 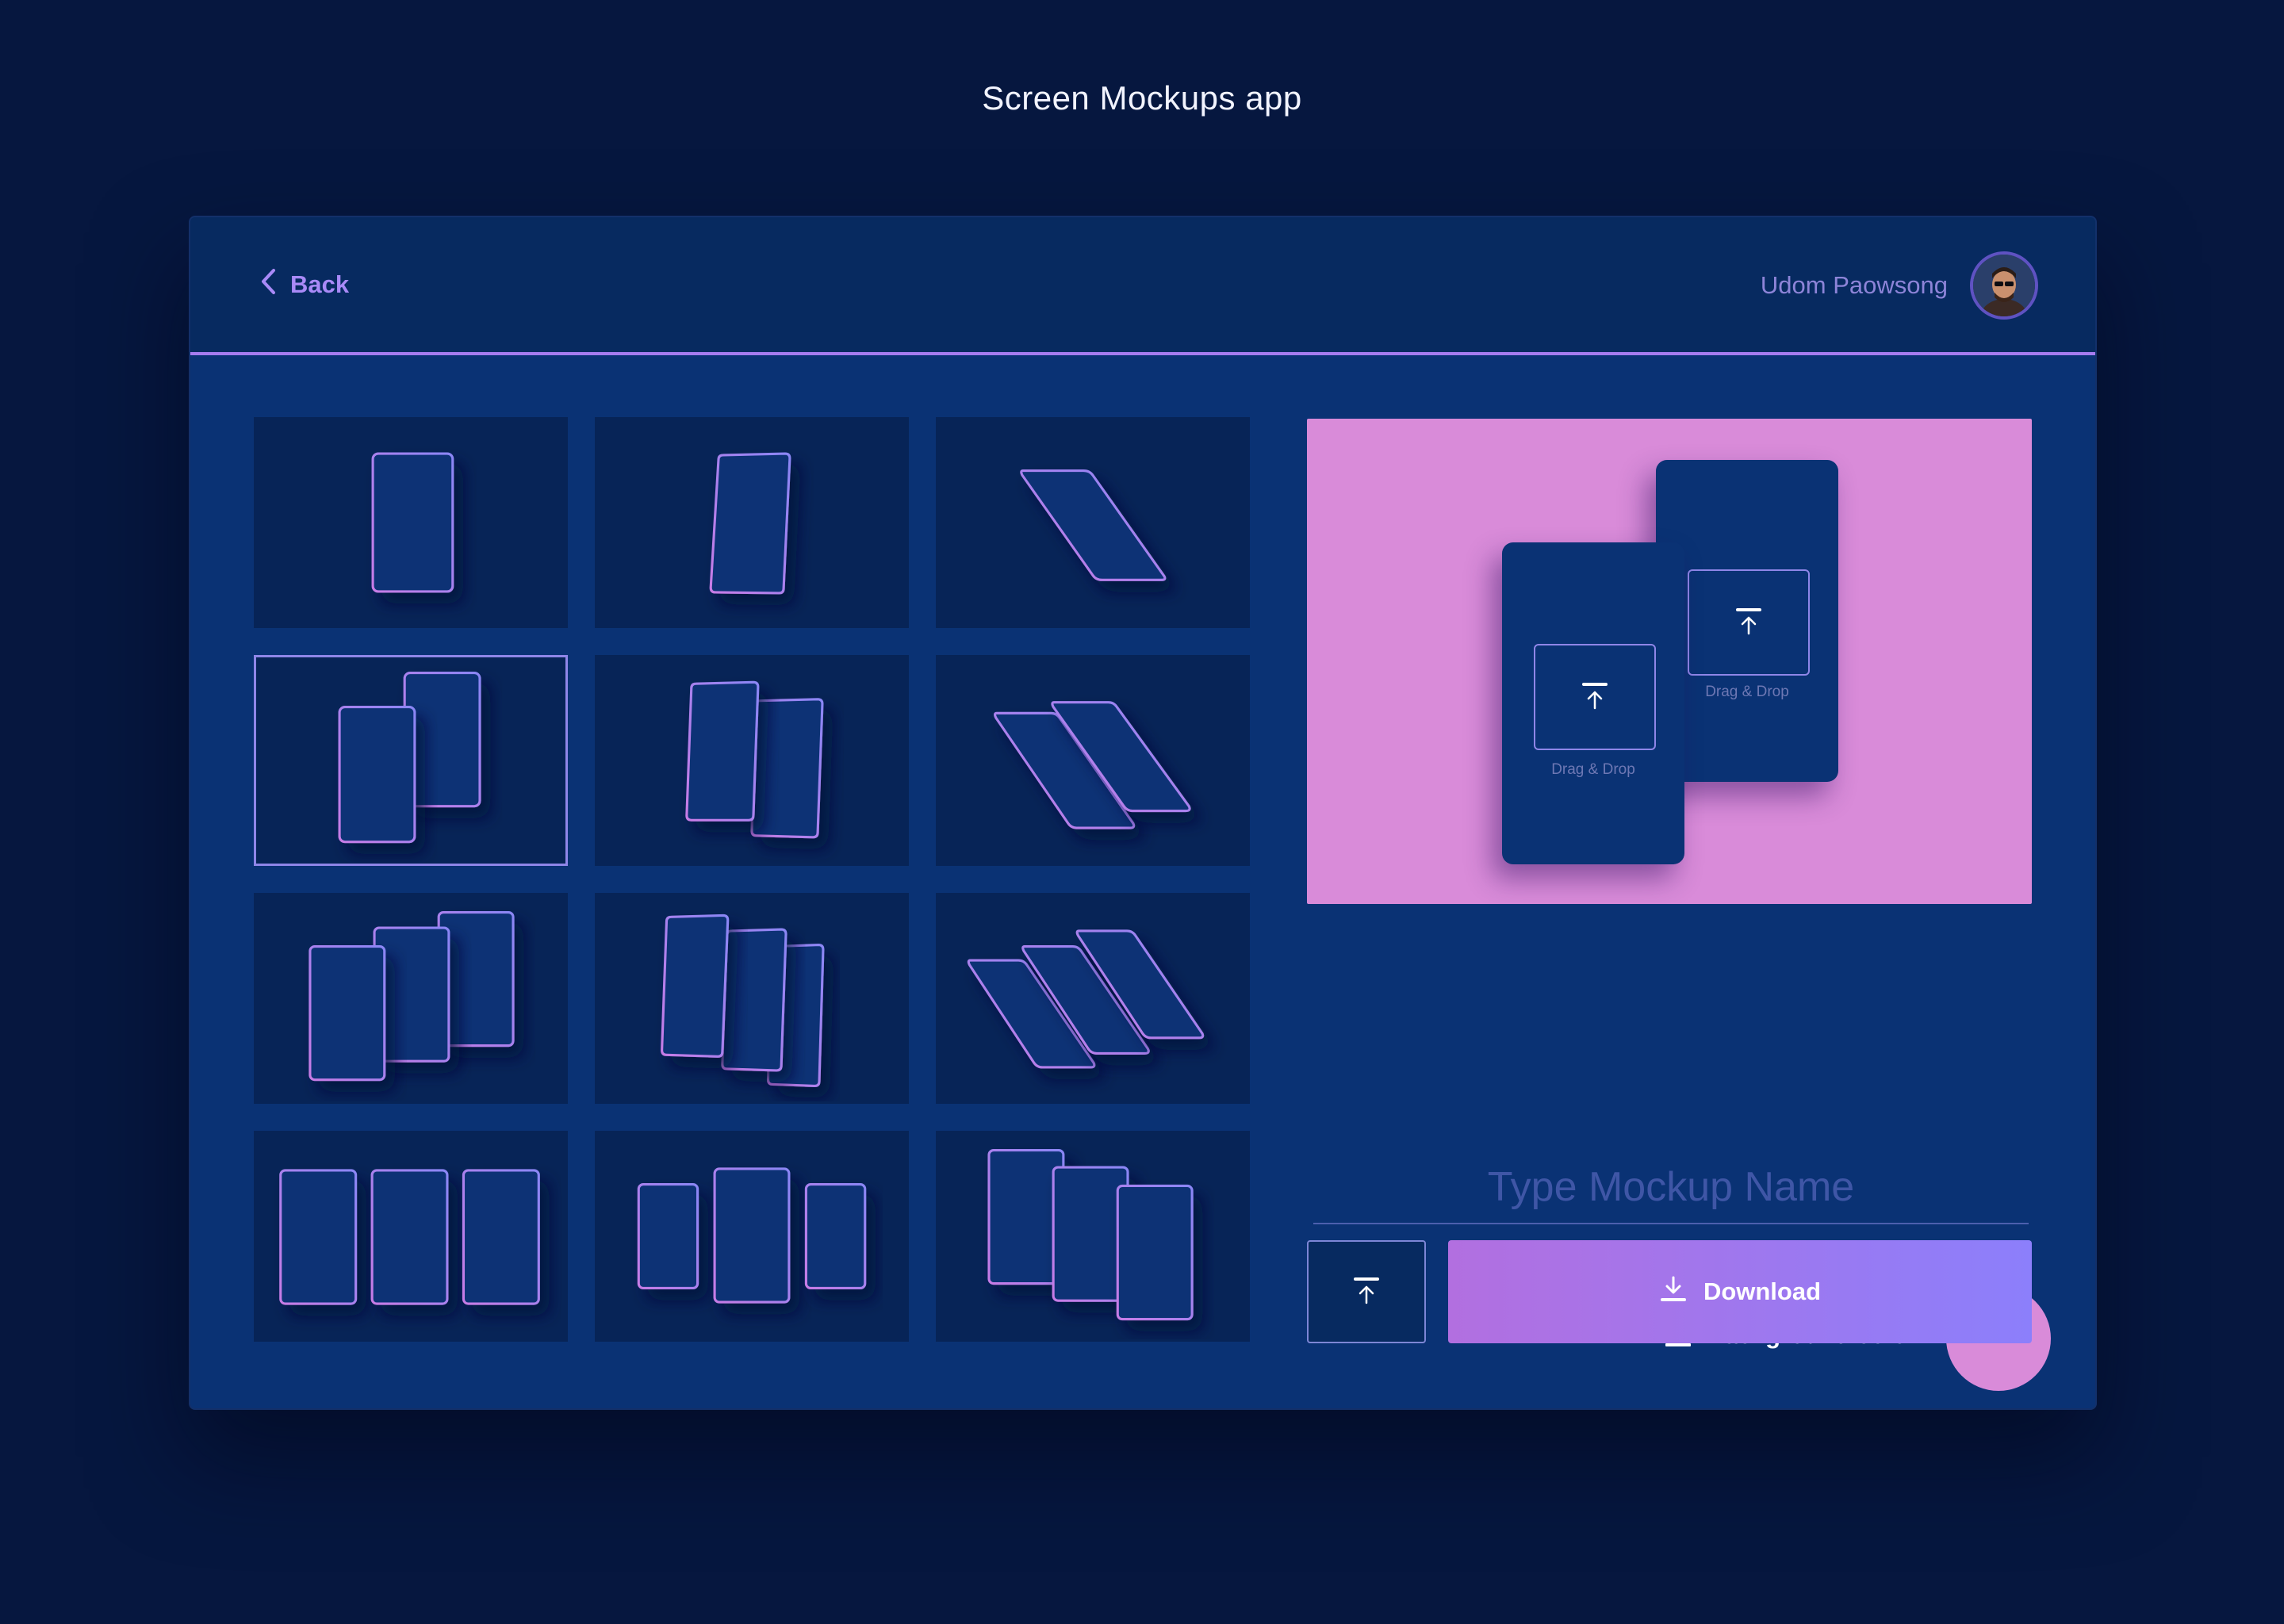 I want to click on avatar, so click(x=2004, y=285).